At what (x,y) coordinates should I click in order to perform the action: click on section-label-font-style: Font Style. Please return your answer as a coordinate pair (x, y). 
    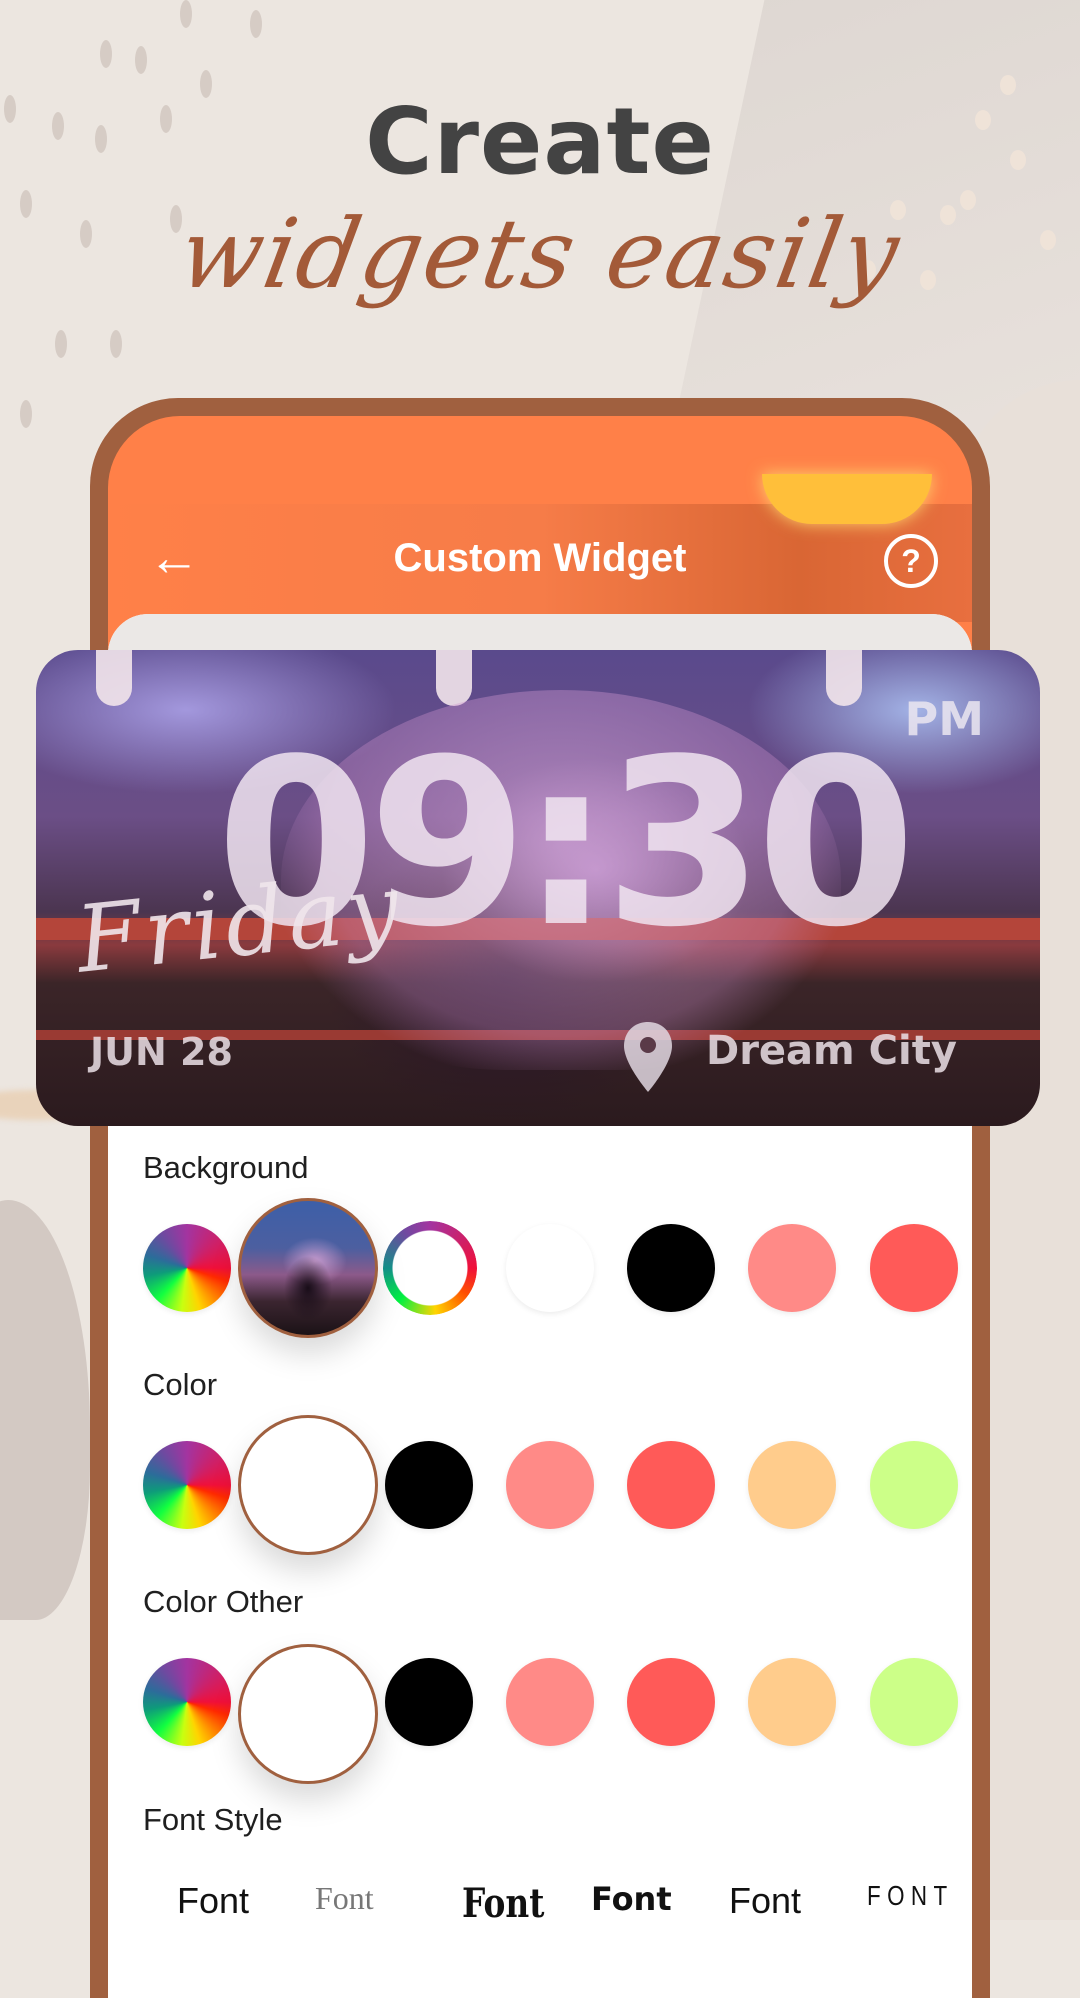
    Looking at the image, I should click on (213, 1819).